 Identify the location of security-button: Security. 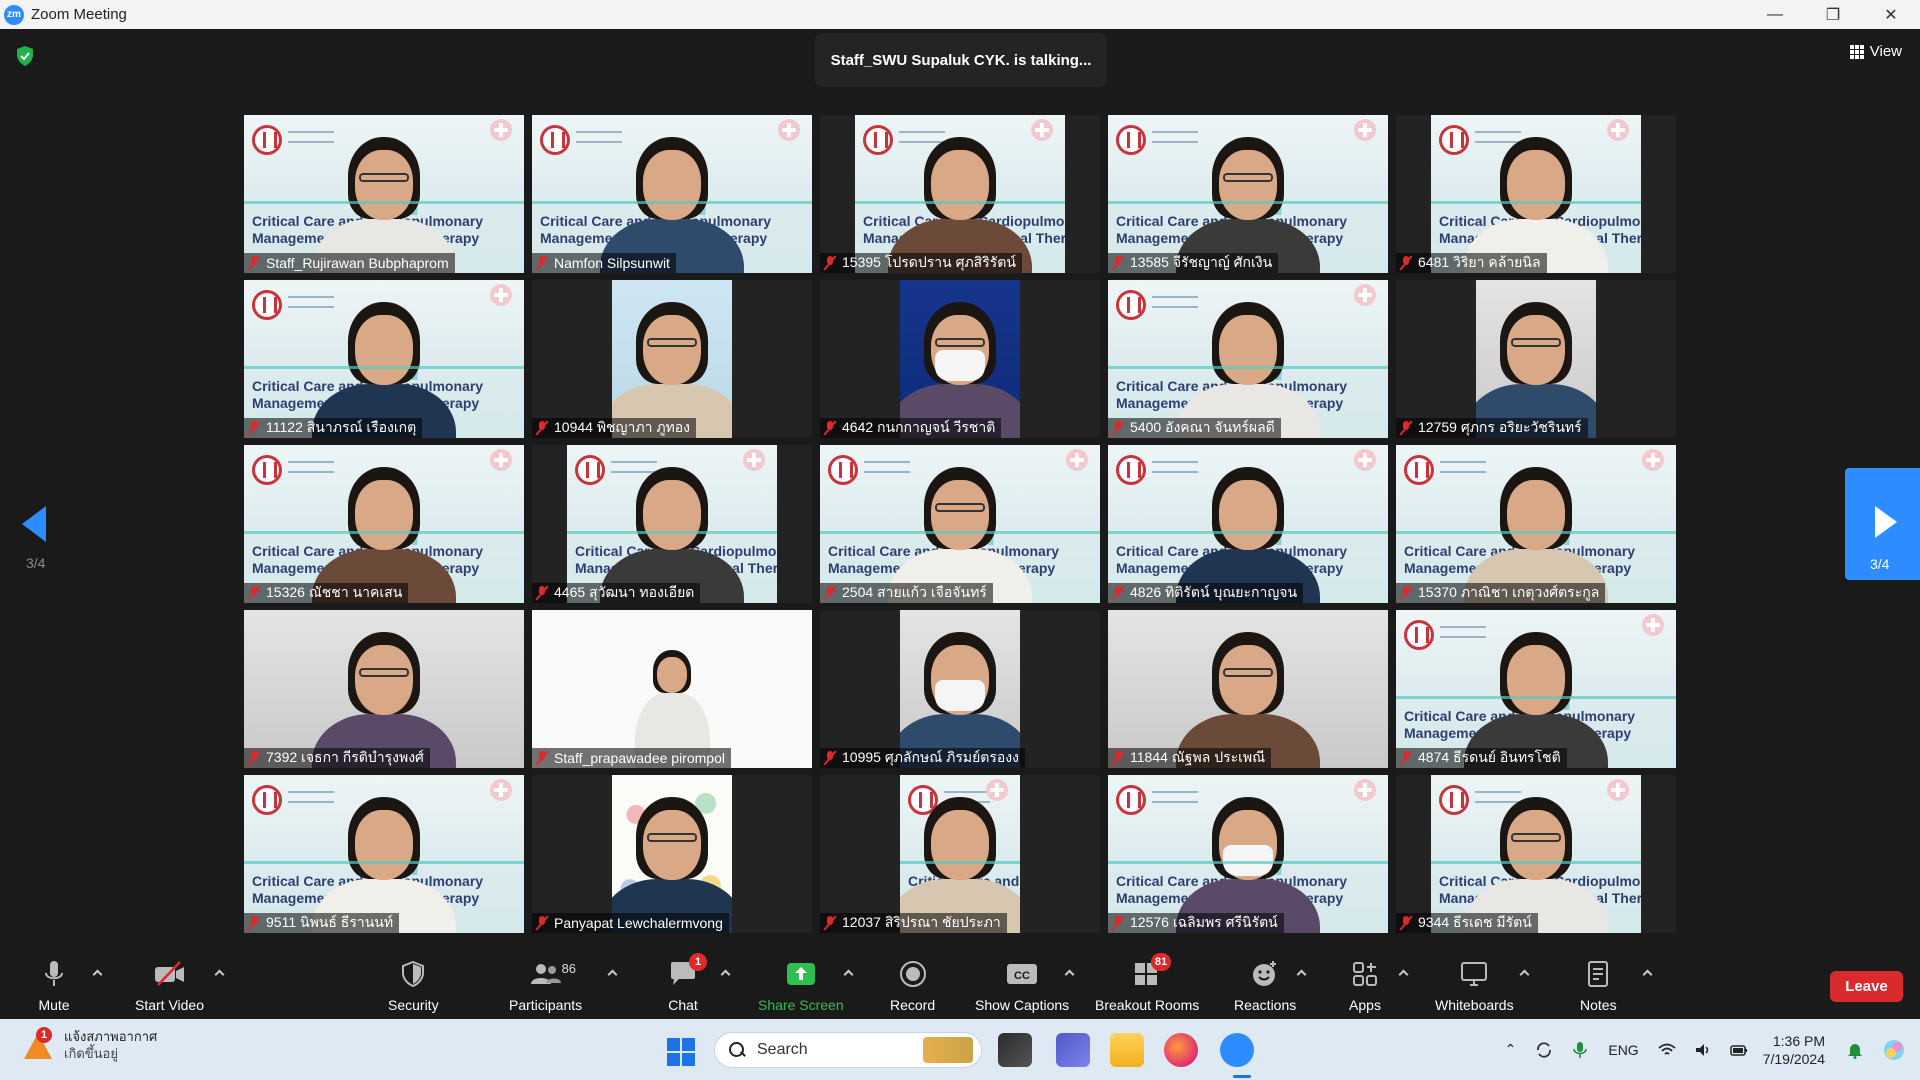
(413, 982).